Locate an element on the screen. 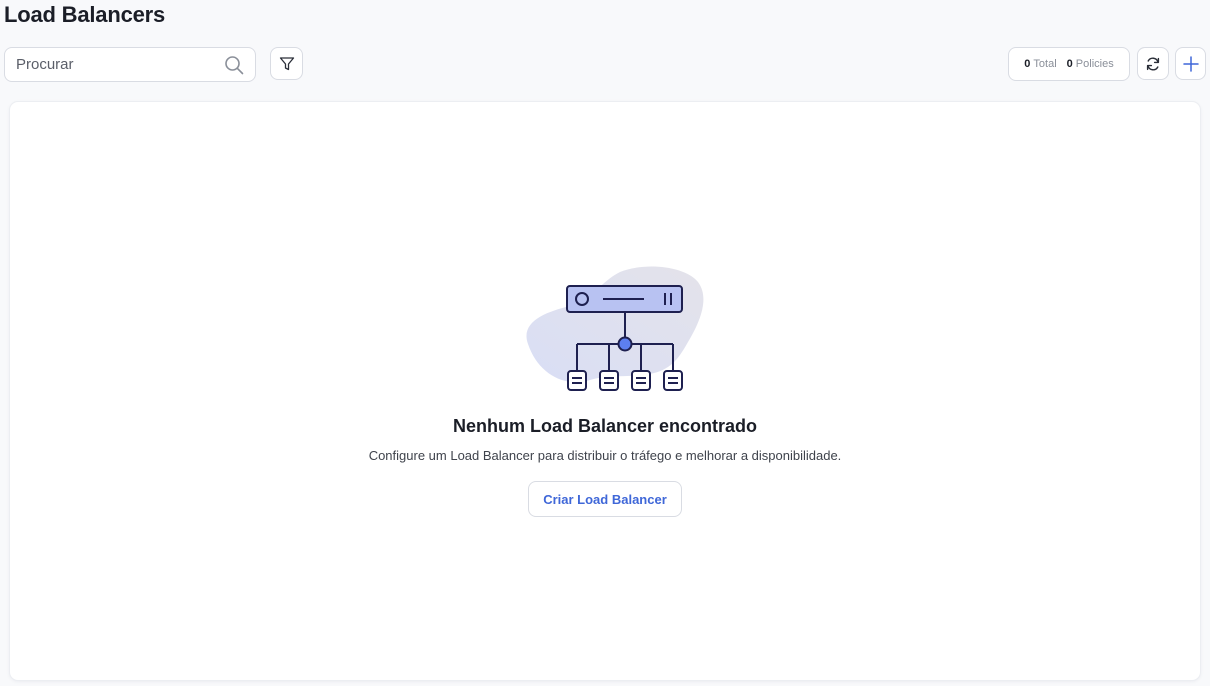 This screenshot has width=1210, height=686. total-counter: 0 Total is located at coordinates (1040, 64).